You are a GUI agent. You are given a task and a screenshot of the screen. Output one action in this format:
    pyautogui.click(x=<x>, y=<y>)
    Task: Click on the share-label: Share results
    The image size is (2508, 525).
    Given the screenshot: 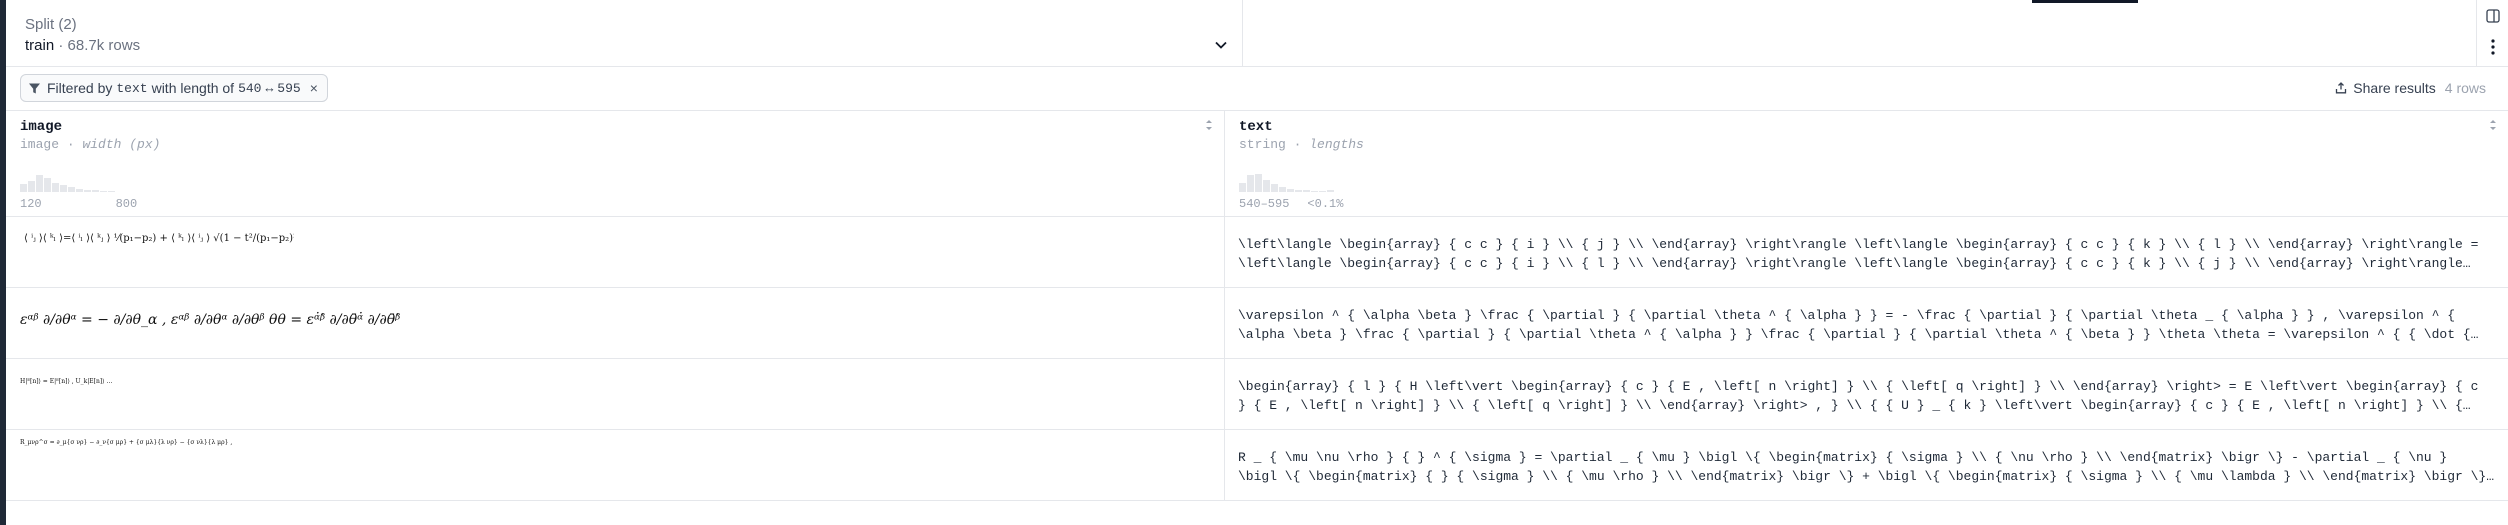 What is the action you would take?
    pyautogui.click(x=2394, y=88)
    